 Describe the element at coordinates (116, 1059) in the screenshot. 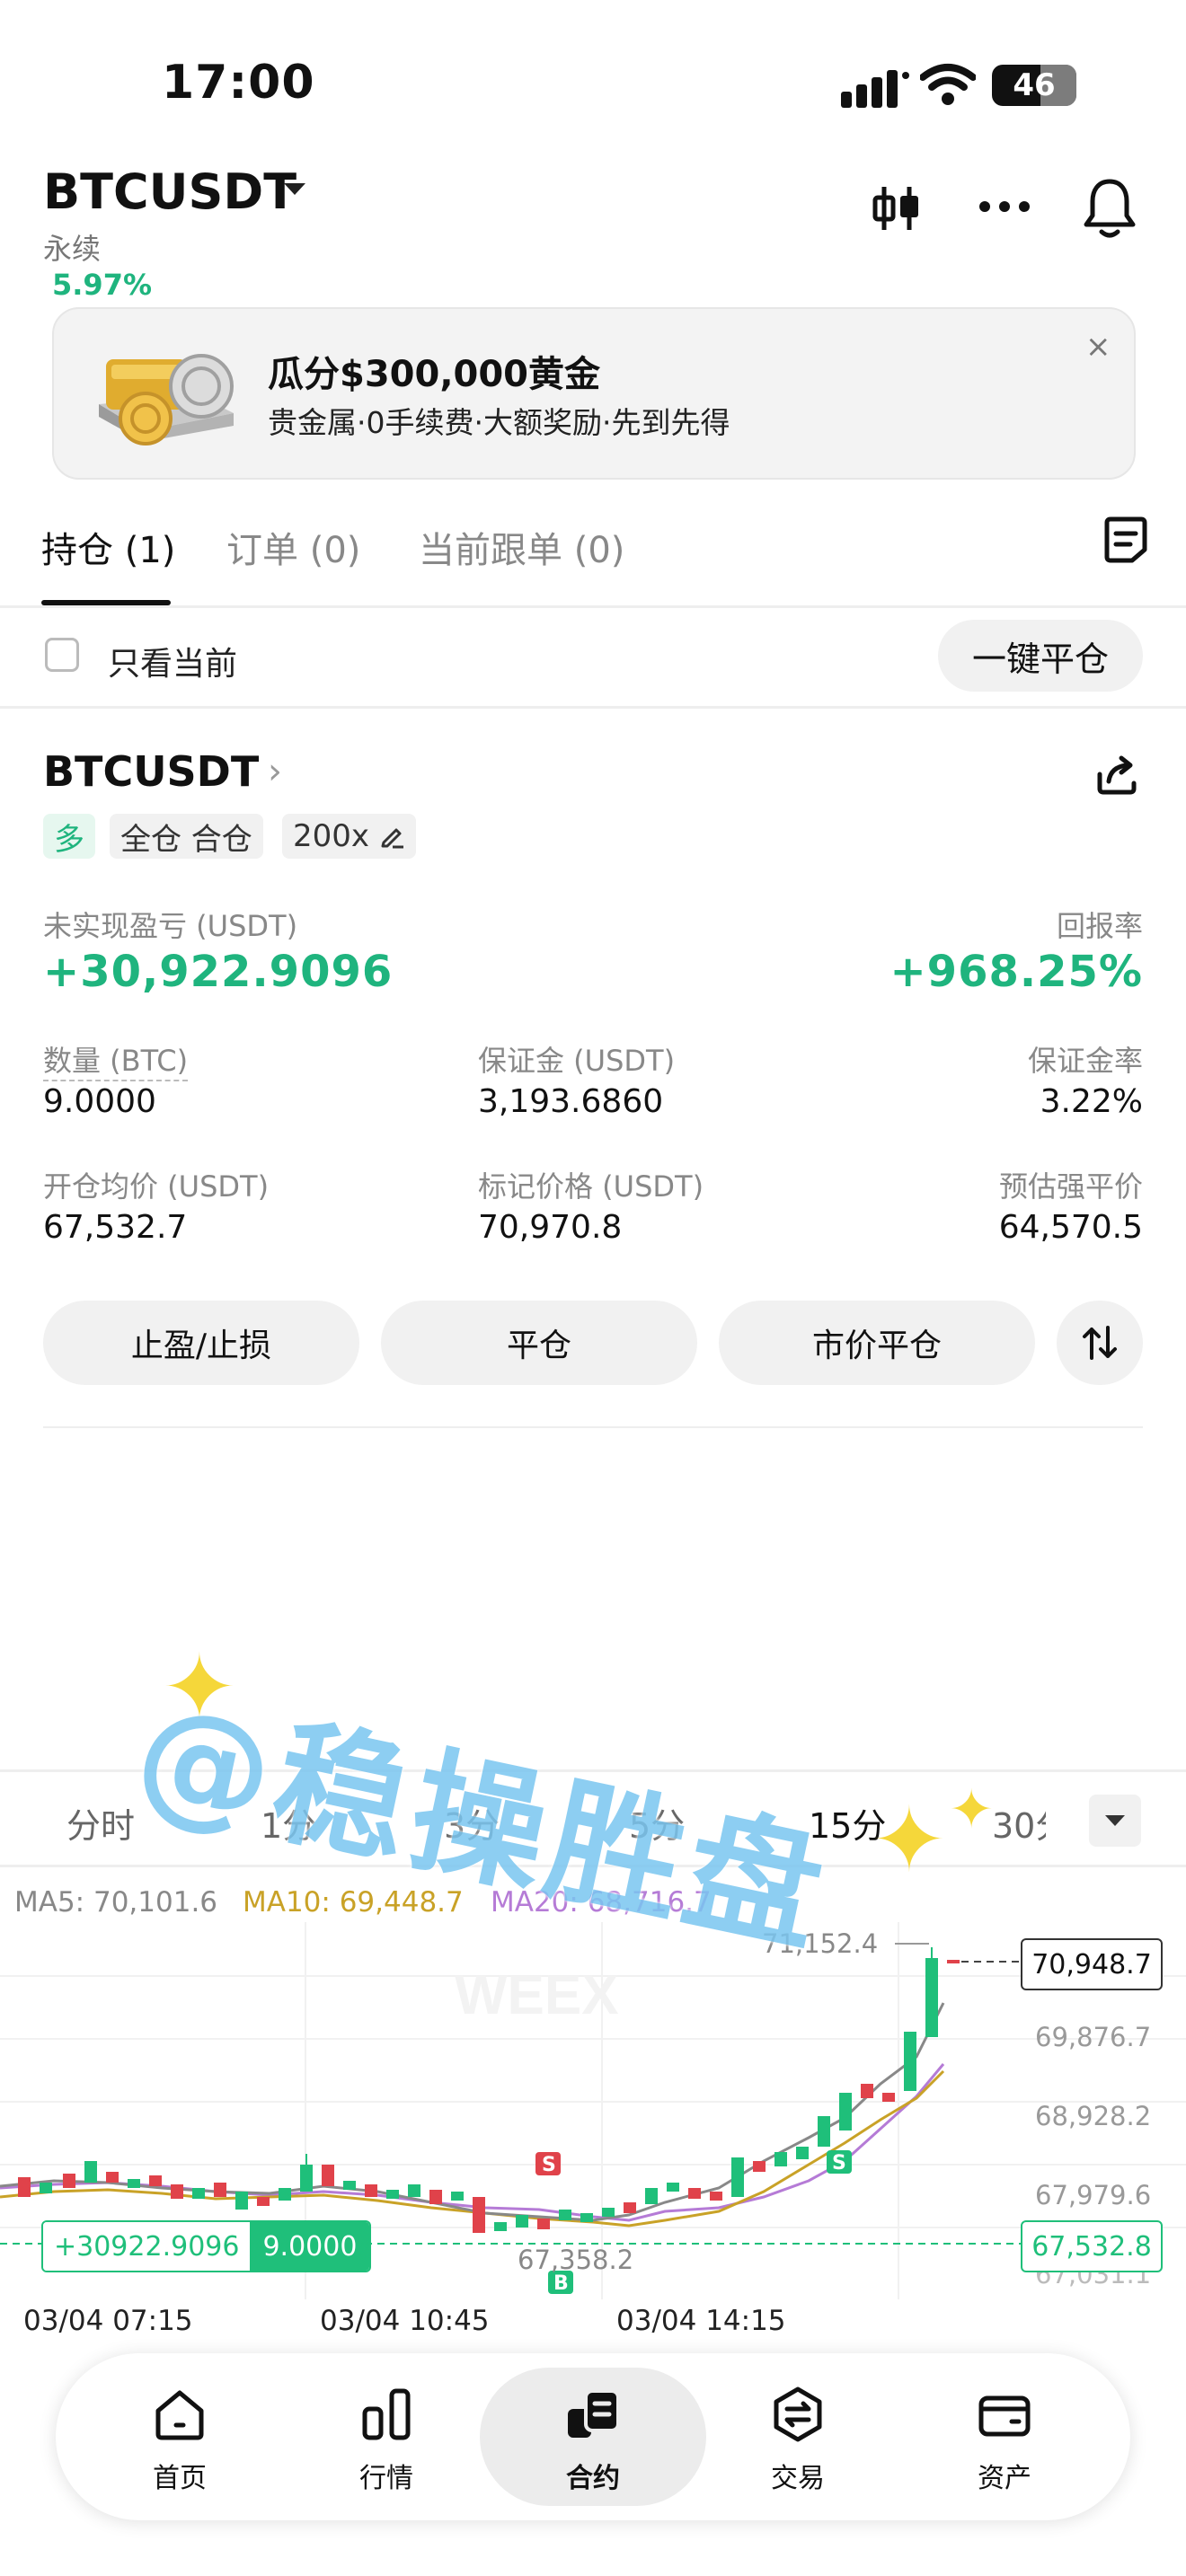

I see `quantity-label: 数量 (BTC)` at that location.